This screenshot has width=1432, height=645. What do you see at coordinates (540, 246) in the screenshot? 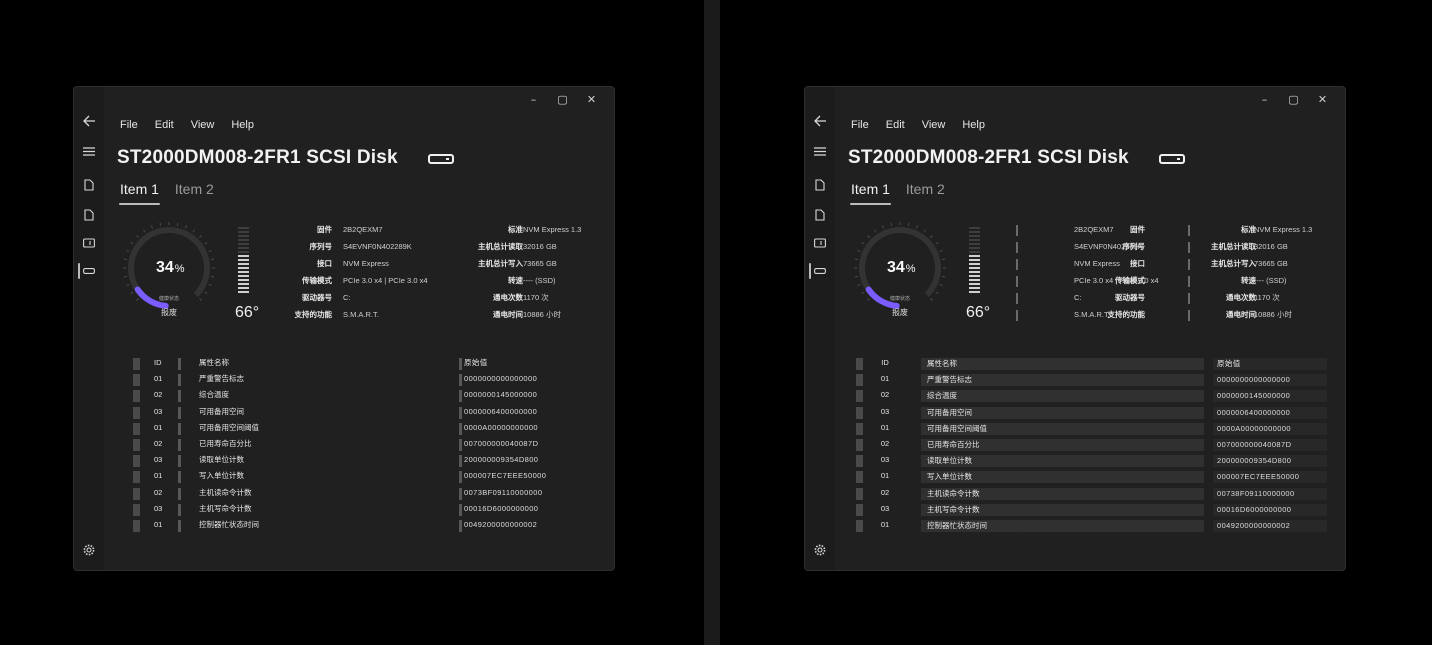
I see `info-value: 32016 GB` at bounding box center [540, 246].